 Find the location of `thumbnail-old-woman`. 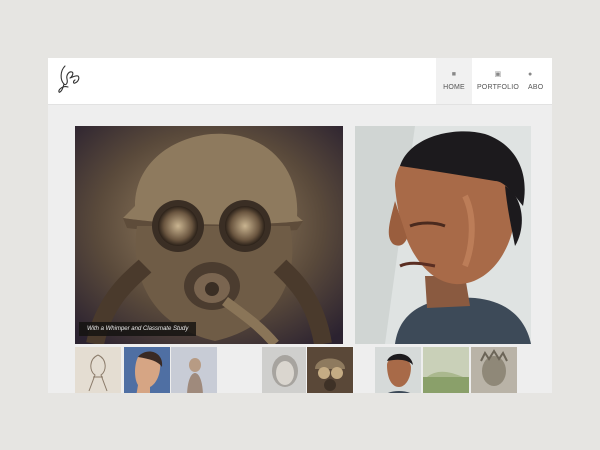

thumbnail-old-woman is located at coordinates (285, 370).